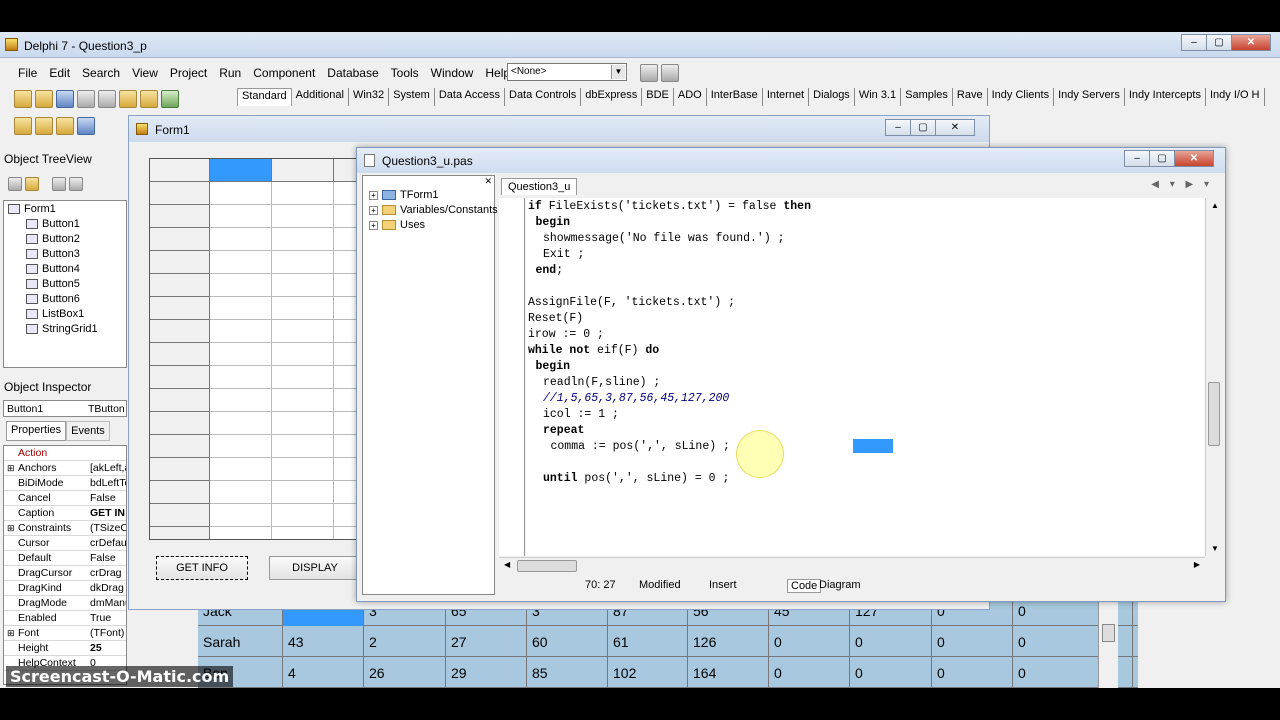 This screenshot has width=1280, height=720. Describe the element at coordinates (240, 641) in the screenshot. I see `table-cell: Sarah` at that location.